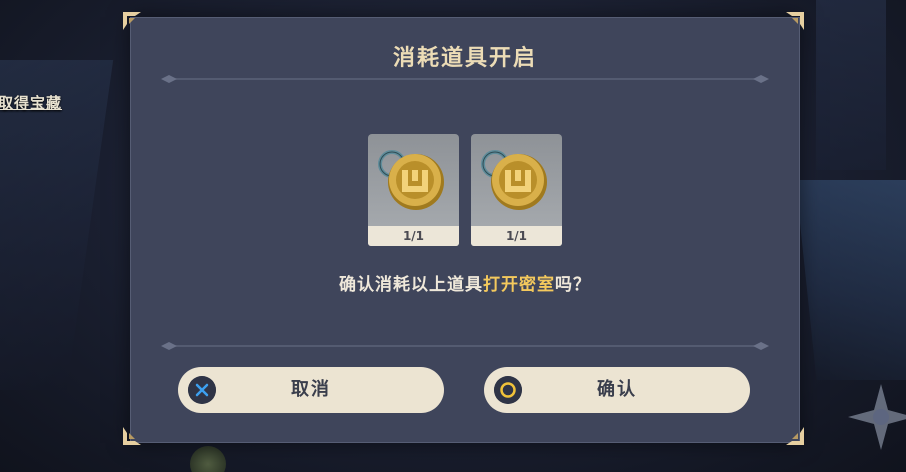 This screenshot has height=472, width=906. Describe the element at coordinates (465, 346) in the screenshot. I see `button-divider` at that location.